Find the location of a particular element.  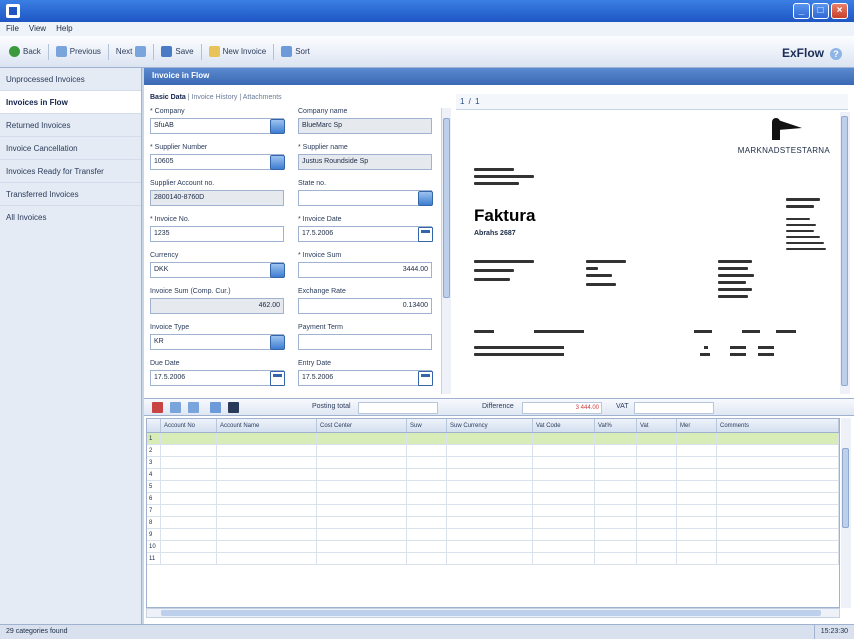

viewer-scrollbar is located at coordinates (845, 253).